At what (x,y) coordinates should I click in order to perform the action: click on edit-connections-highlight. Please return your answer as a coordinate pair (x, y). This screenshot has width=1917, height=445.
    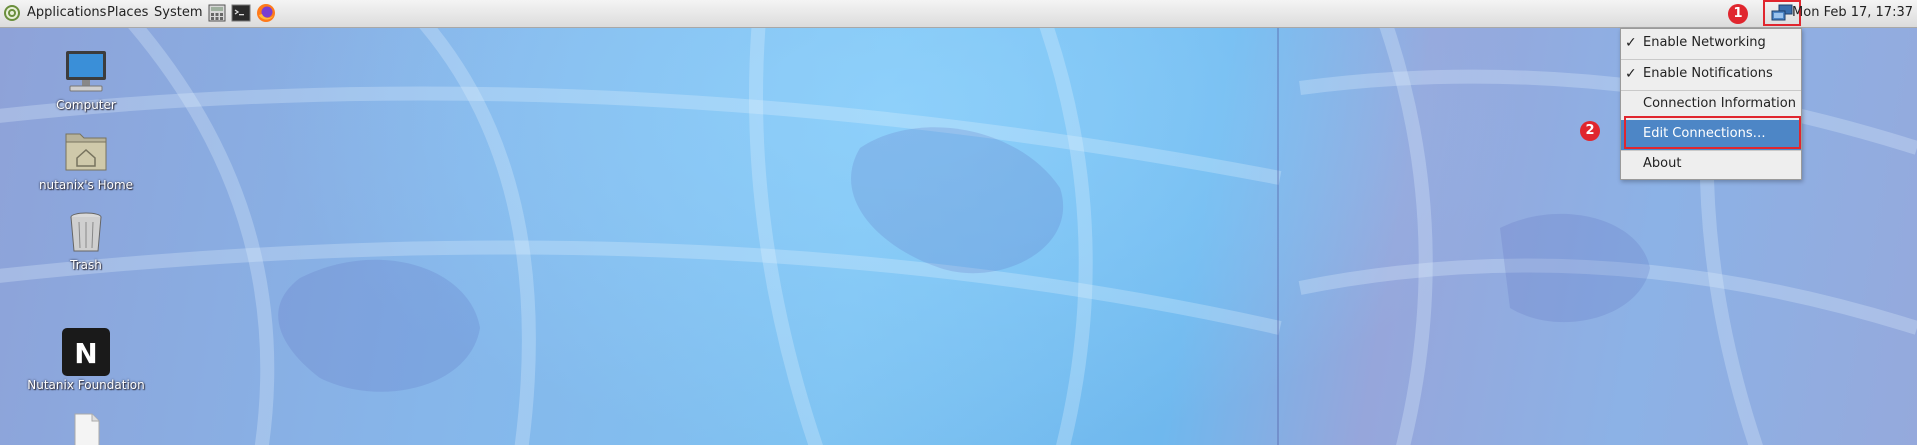
    Looking at the image, I should click on (1712, 132).